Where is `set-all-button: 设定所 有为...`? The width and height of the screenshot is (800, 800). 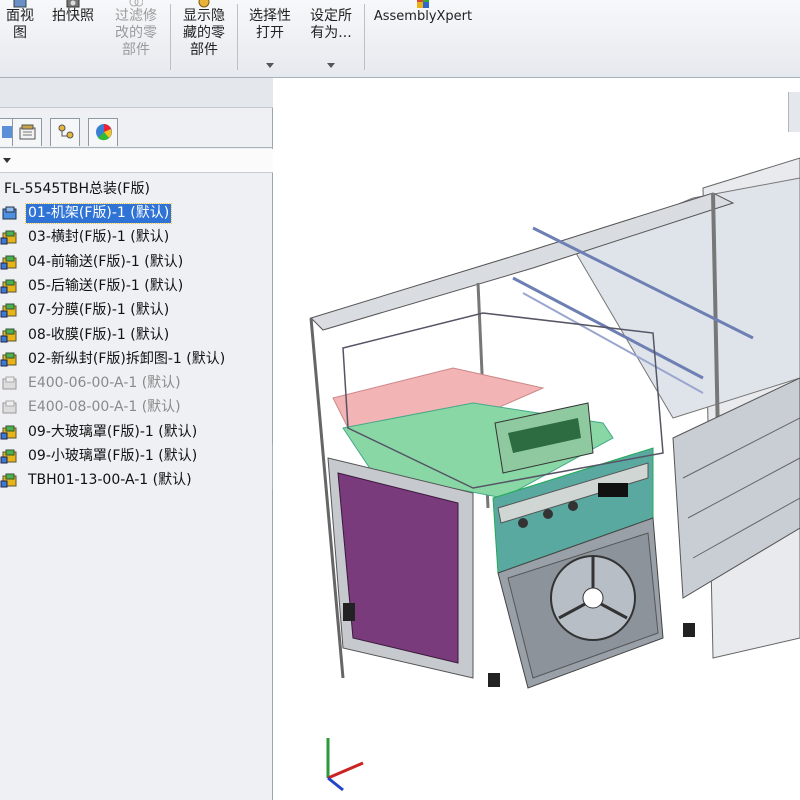
set-all-button: 设定所 有为... is located at coordinates (331, 38).